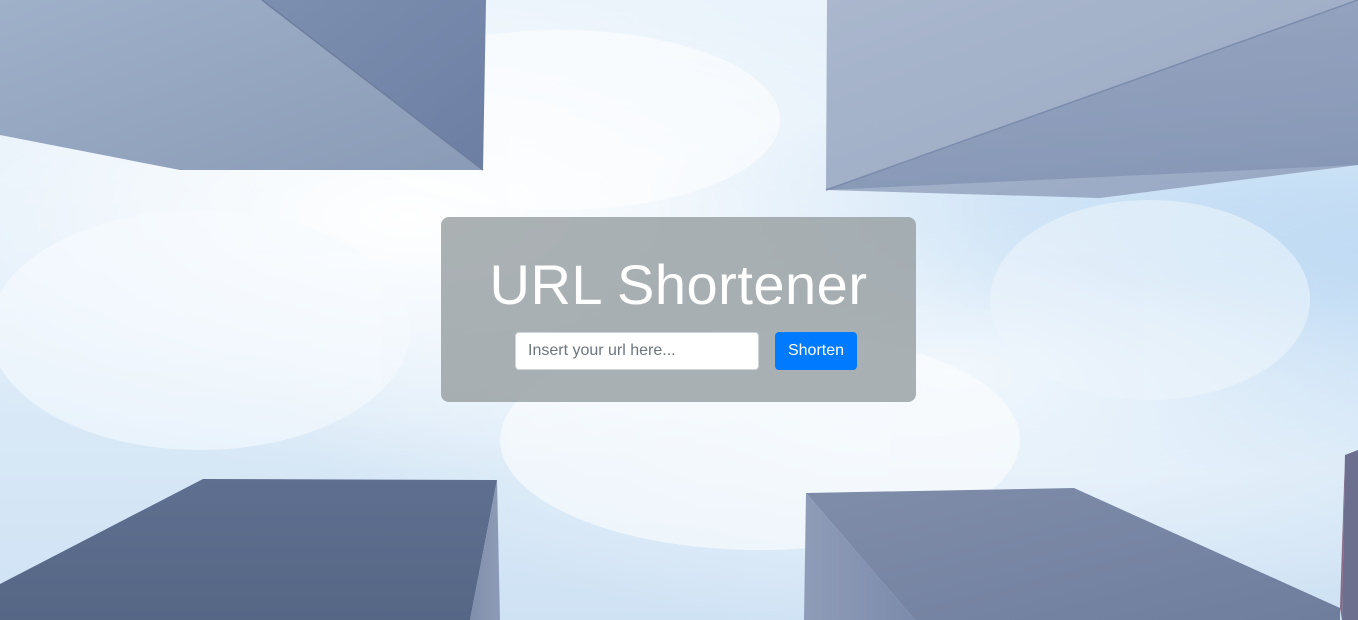 The height and width of the screenshot is (620, 1358). I want to click on shortener-card: URL Shortener Shorten, so click(678, 309).